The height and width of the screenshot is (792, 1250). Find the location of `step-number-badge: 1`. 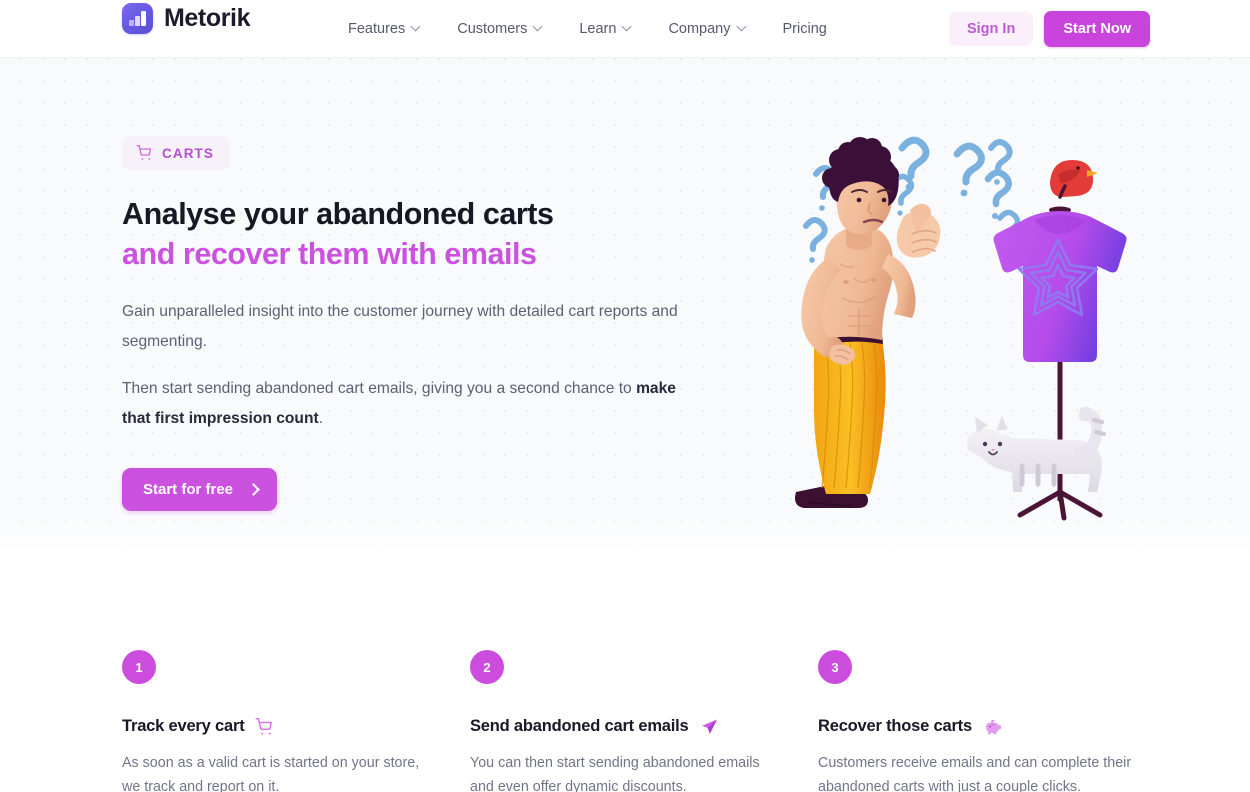

step-number-badge: 1 is located at coordinates (139, 667).